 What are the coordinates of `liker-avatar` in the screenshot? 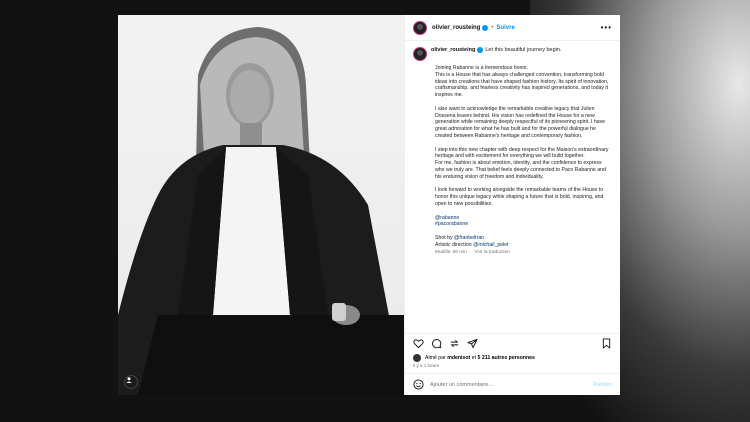 It's located at (417, 358).